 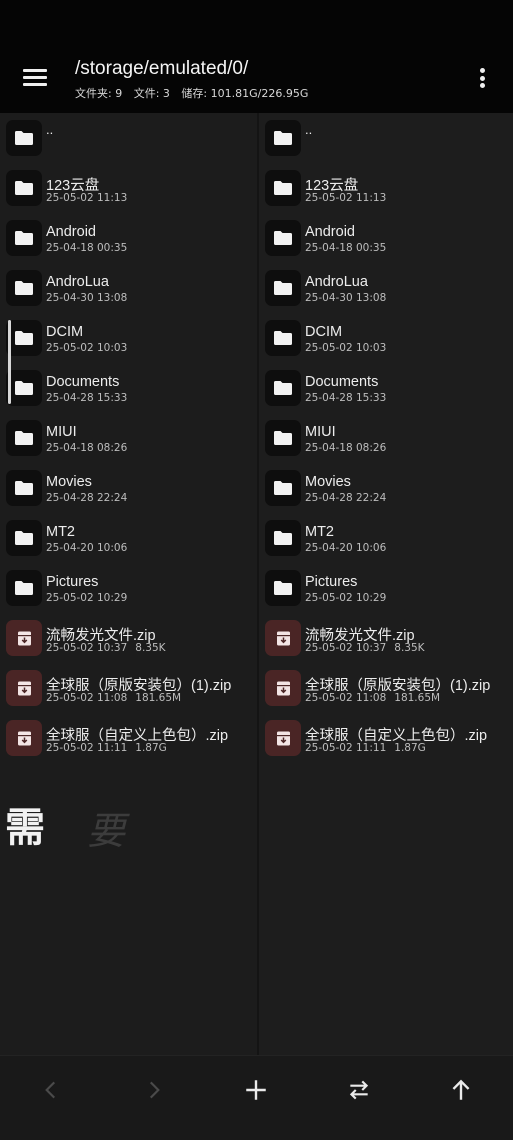 I want to click on item-date: 25-04-20 10:06, so click(x=87, y=548).